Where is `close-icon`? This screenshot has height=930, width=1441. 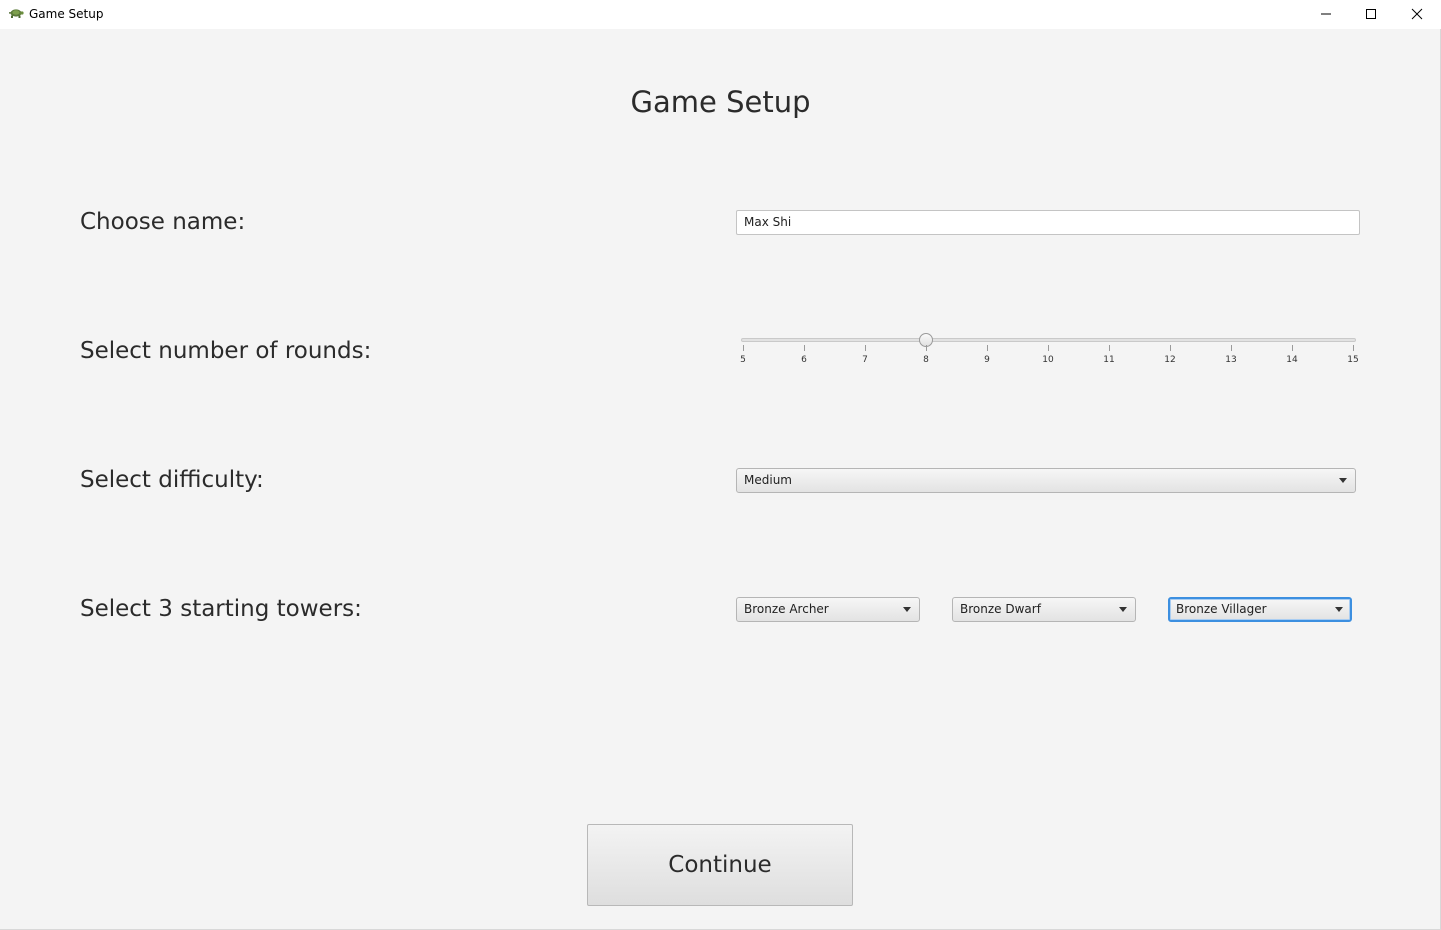 close-icon is located at coordinates (1417, 14).